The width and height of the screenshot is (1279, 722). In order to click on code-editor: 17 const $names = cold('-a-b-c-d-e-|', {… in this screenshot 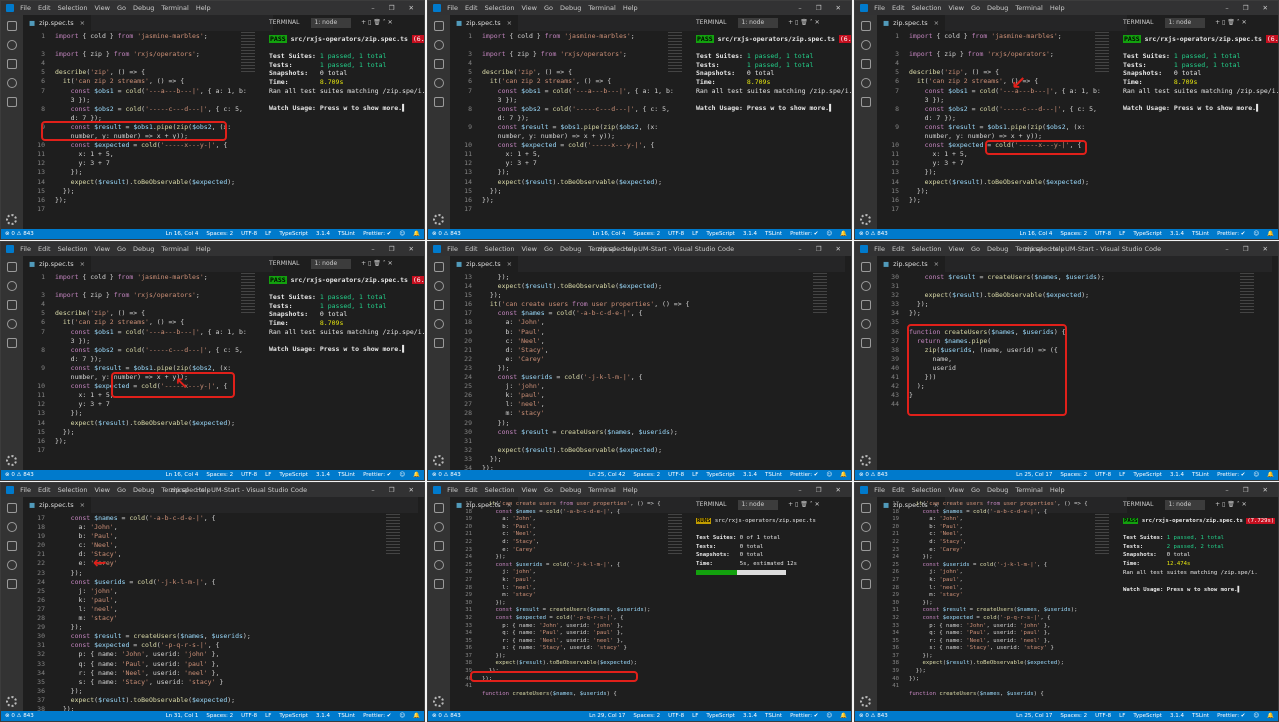, I will do `click(210, 613)`.